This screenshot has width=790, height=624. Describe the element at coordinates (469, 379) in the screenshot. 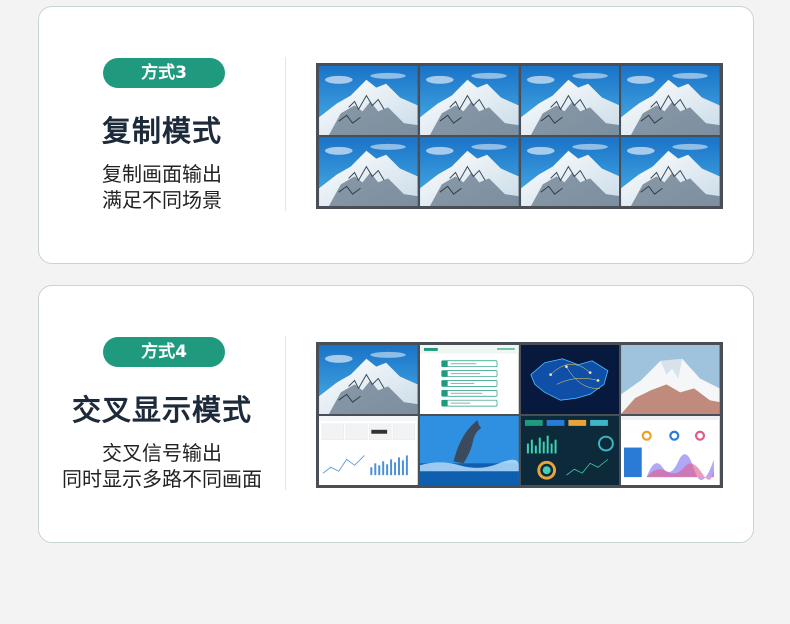

I see `screen-tile-slide` at that location.